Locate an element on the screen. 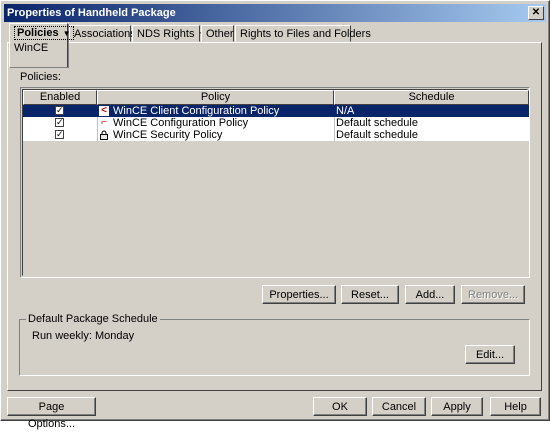 This screenshot has height=433, width=550. tab-associations: Associations is located at coordinates (102, 33).